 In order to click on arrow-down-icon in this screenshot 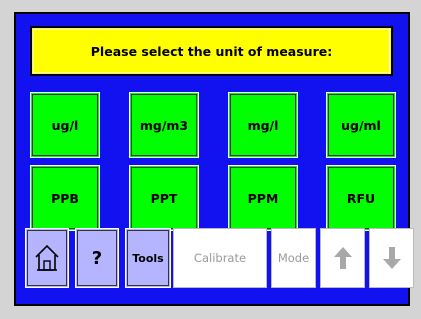, I will do `click(392, 258)`.